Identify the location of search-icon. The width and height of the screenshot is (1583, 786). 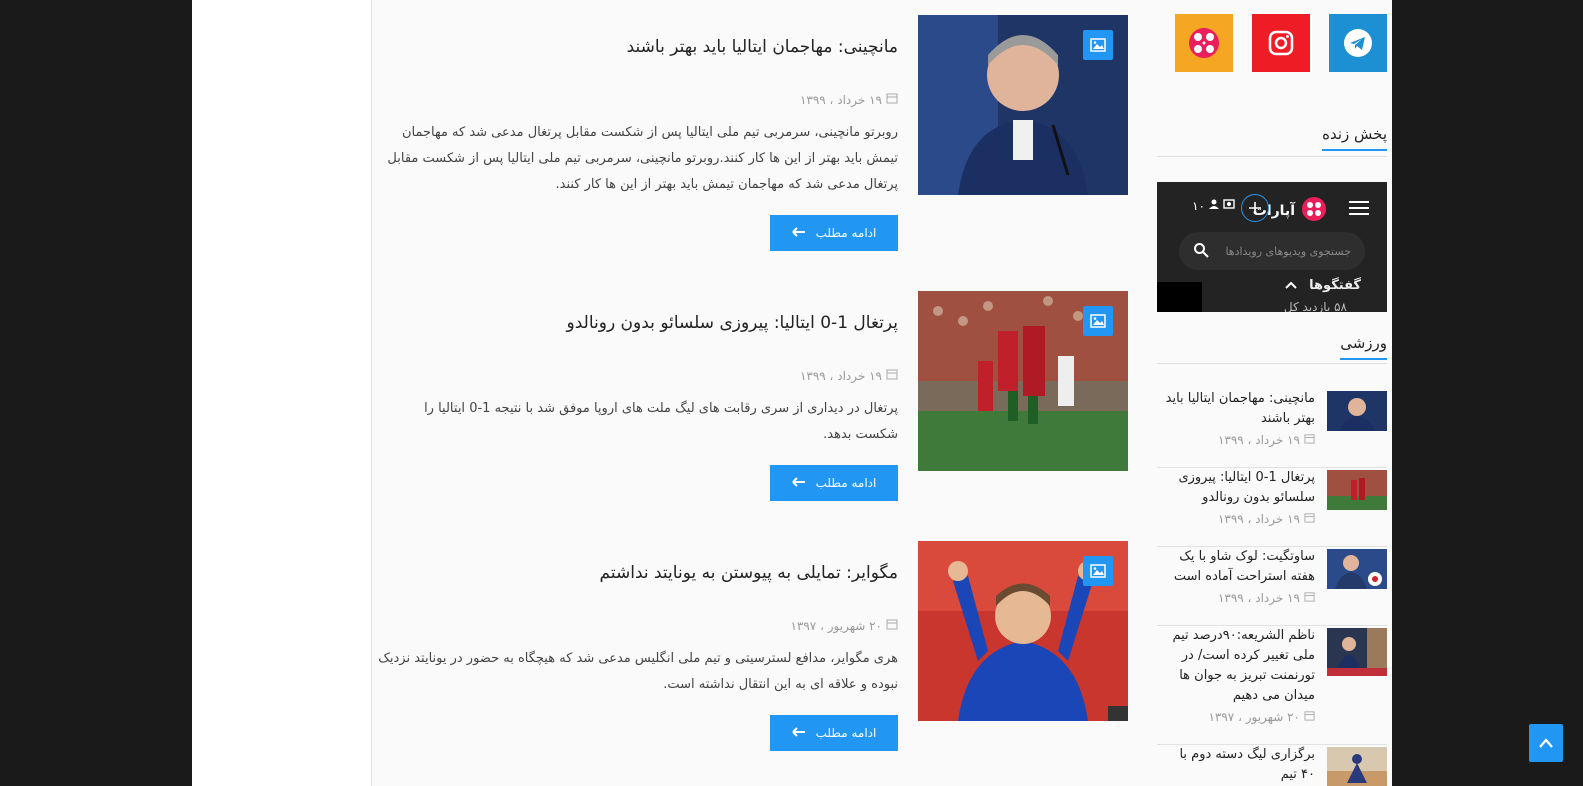
(1201, 251).